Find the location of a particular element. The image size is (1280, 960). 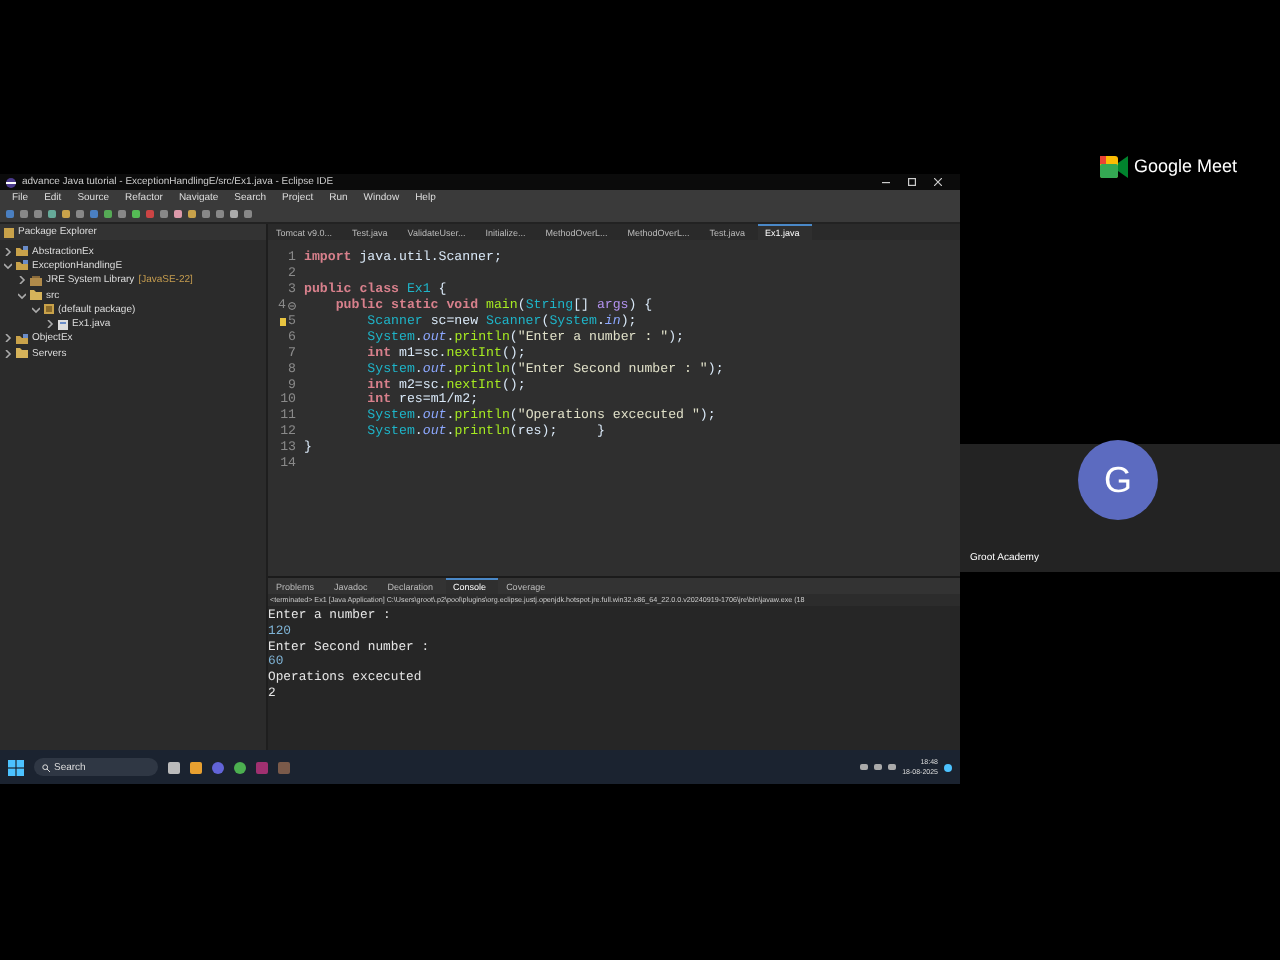

jar-icon is located at coordinates (36, 280).